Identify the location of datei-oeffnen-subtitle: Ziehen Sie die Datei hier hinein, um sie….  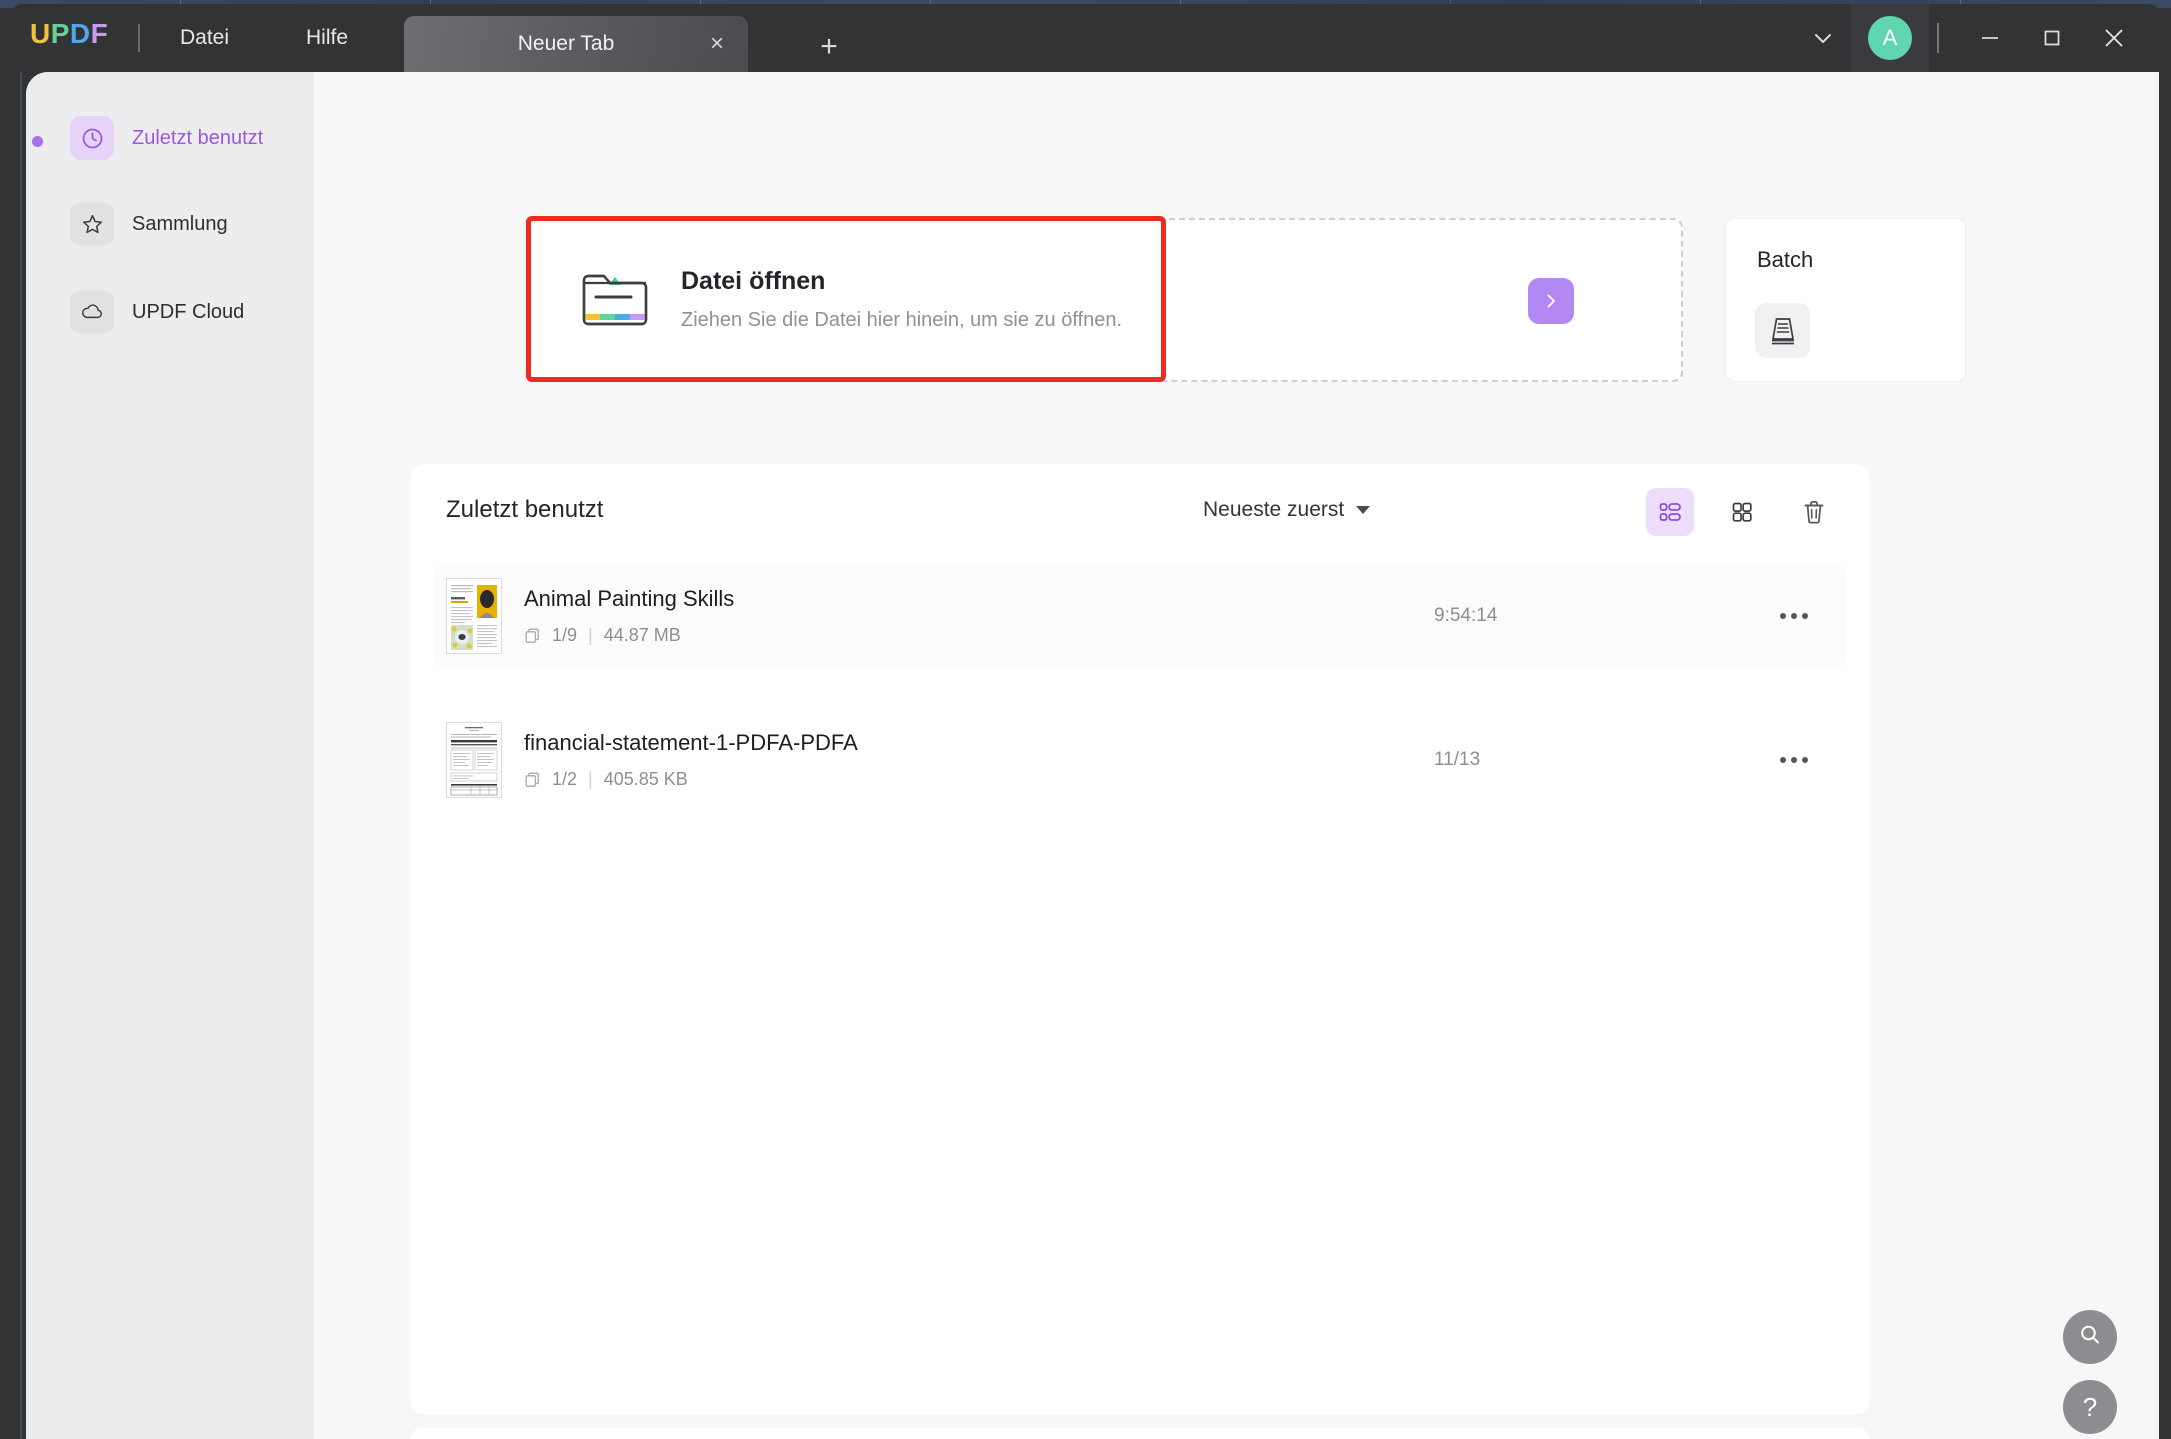
(902, 319).